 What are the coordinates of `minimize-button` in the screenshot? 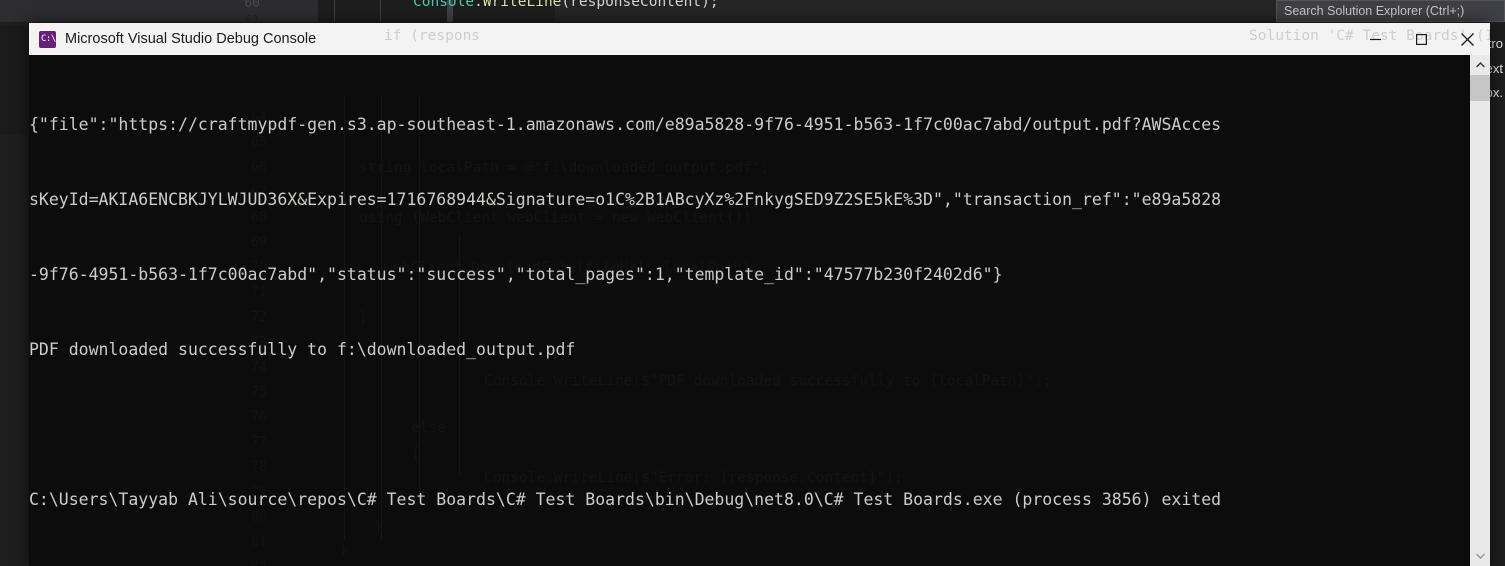 It's located at (1375, 39).